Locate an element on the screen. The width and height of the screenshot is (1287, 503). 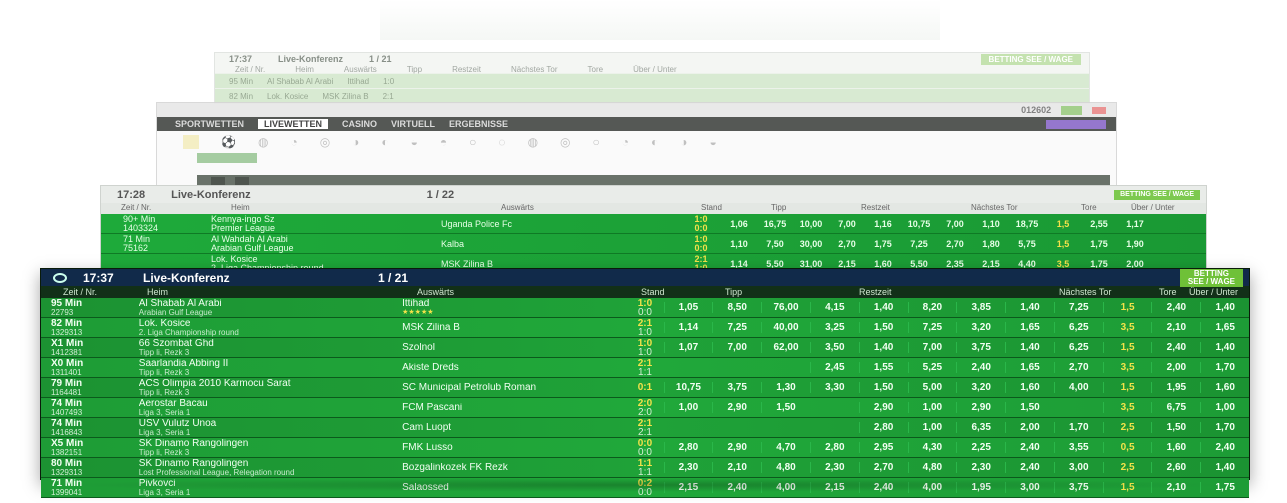
table-row: 82 Min Lok. Kosice MSK Zilina B 2:1 is located at coordinates (652, 95).